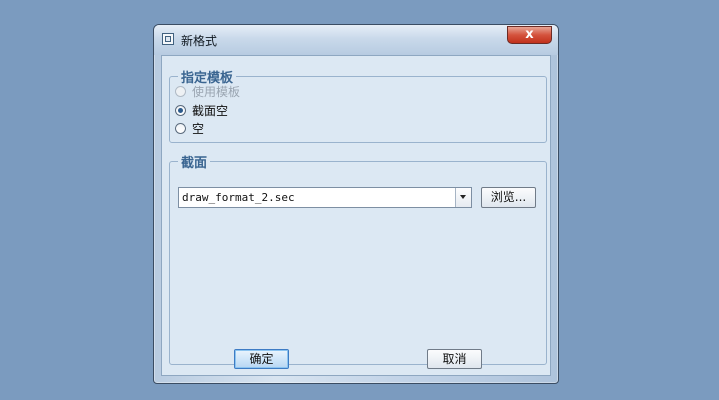 This screenshot has width=719, height=400. I want to click on radio-label: 截面空, so click(210, 110).